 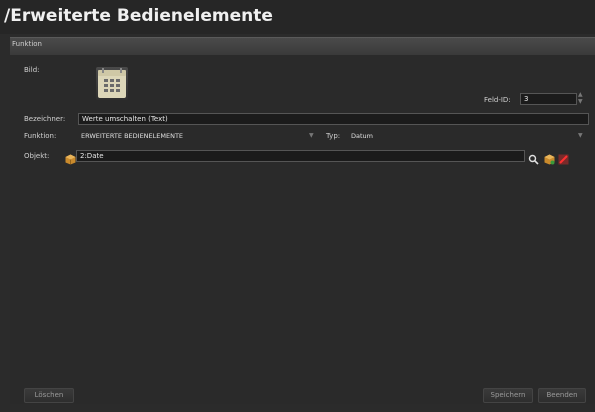 I want to click on objekt-label: Objekt:, so click(x=37, y=156).